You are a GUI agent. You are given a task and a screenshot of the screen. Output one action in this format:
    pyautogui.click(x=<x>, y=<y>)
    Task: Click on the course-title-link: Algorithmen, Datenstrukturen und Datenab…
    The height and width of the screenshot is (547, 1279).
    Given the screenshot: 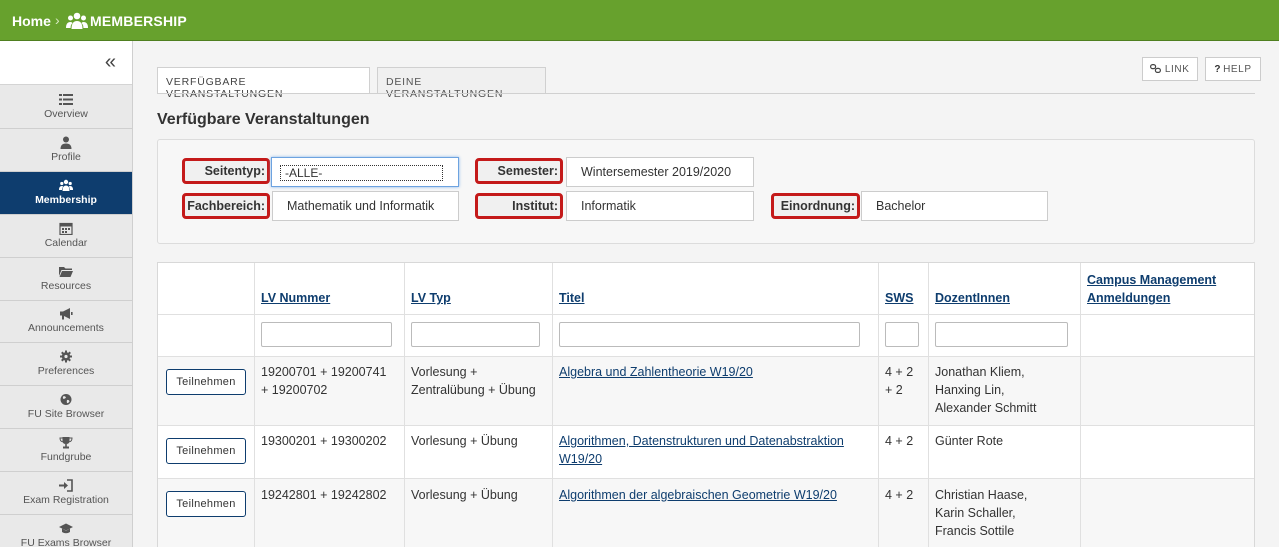 What is the action you would take?
    pyautogui.click(x=701, y=450)
    